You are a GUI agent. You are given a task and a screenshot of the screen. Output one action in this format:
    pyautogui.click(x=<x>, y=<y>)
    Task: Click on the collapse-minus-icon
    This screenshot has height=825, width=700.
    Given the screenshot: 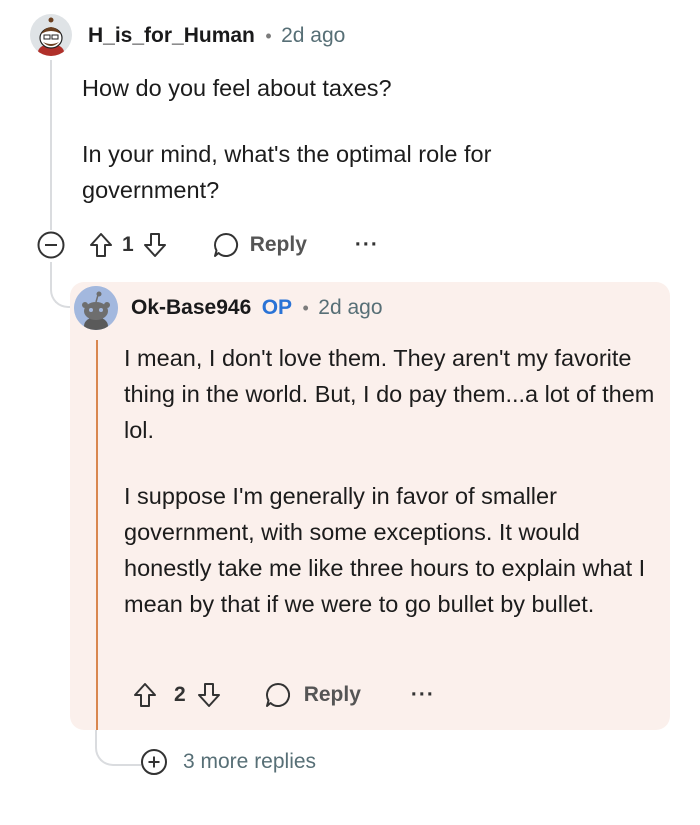 What is the action you would take?
    pyautogui.click(x=51, y=245)
    